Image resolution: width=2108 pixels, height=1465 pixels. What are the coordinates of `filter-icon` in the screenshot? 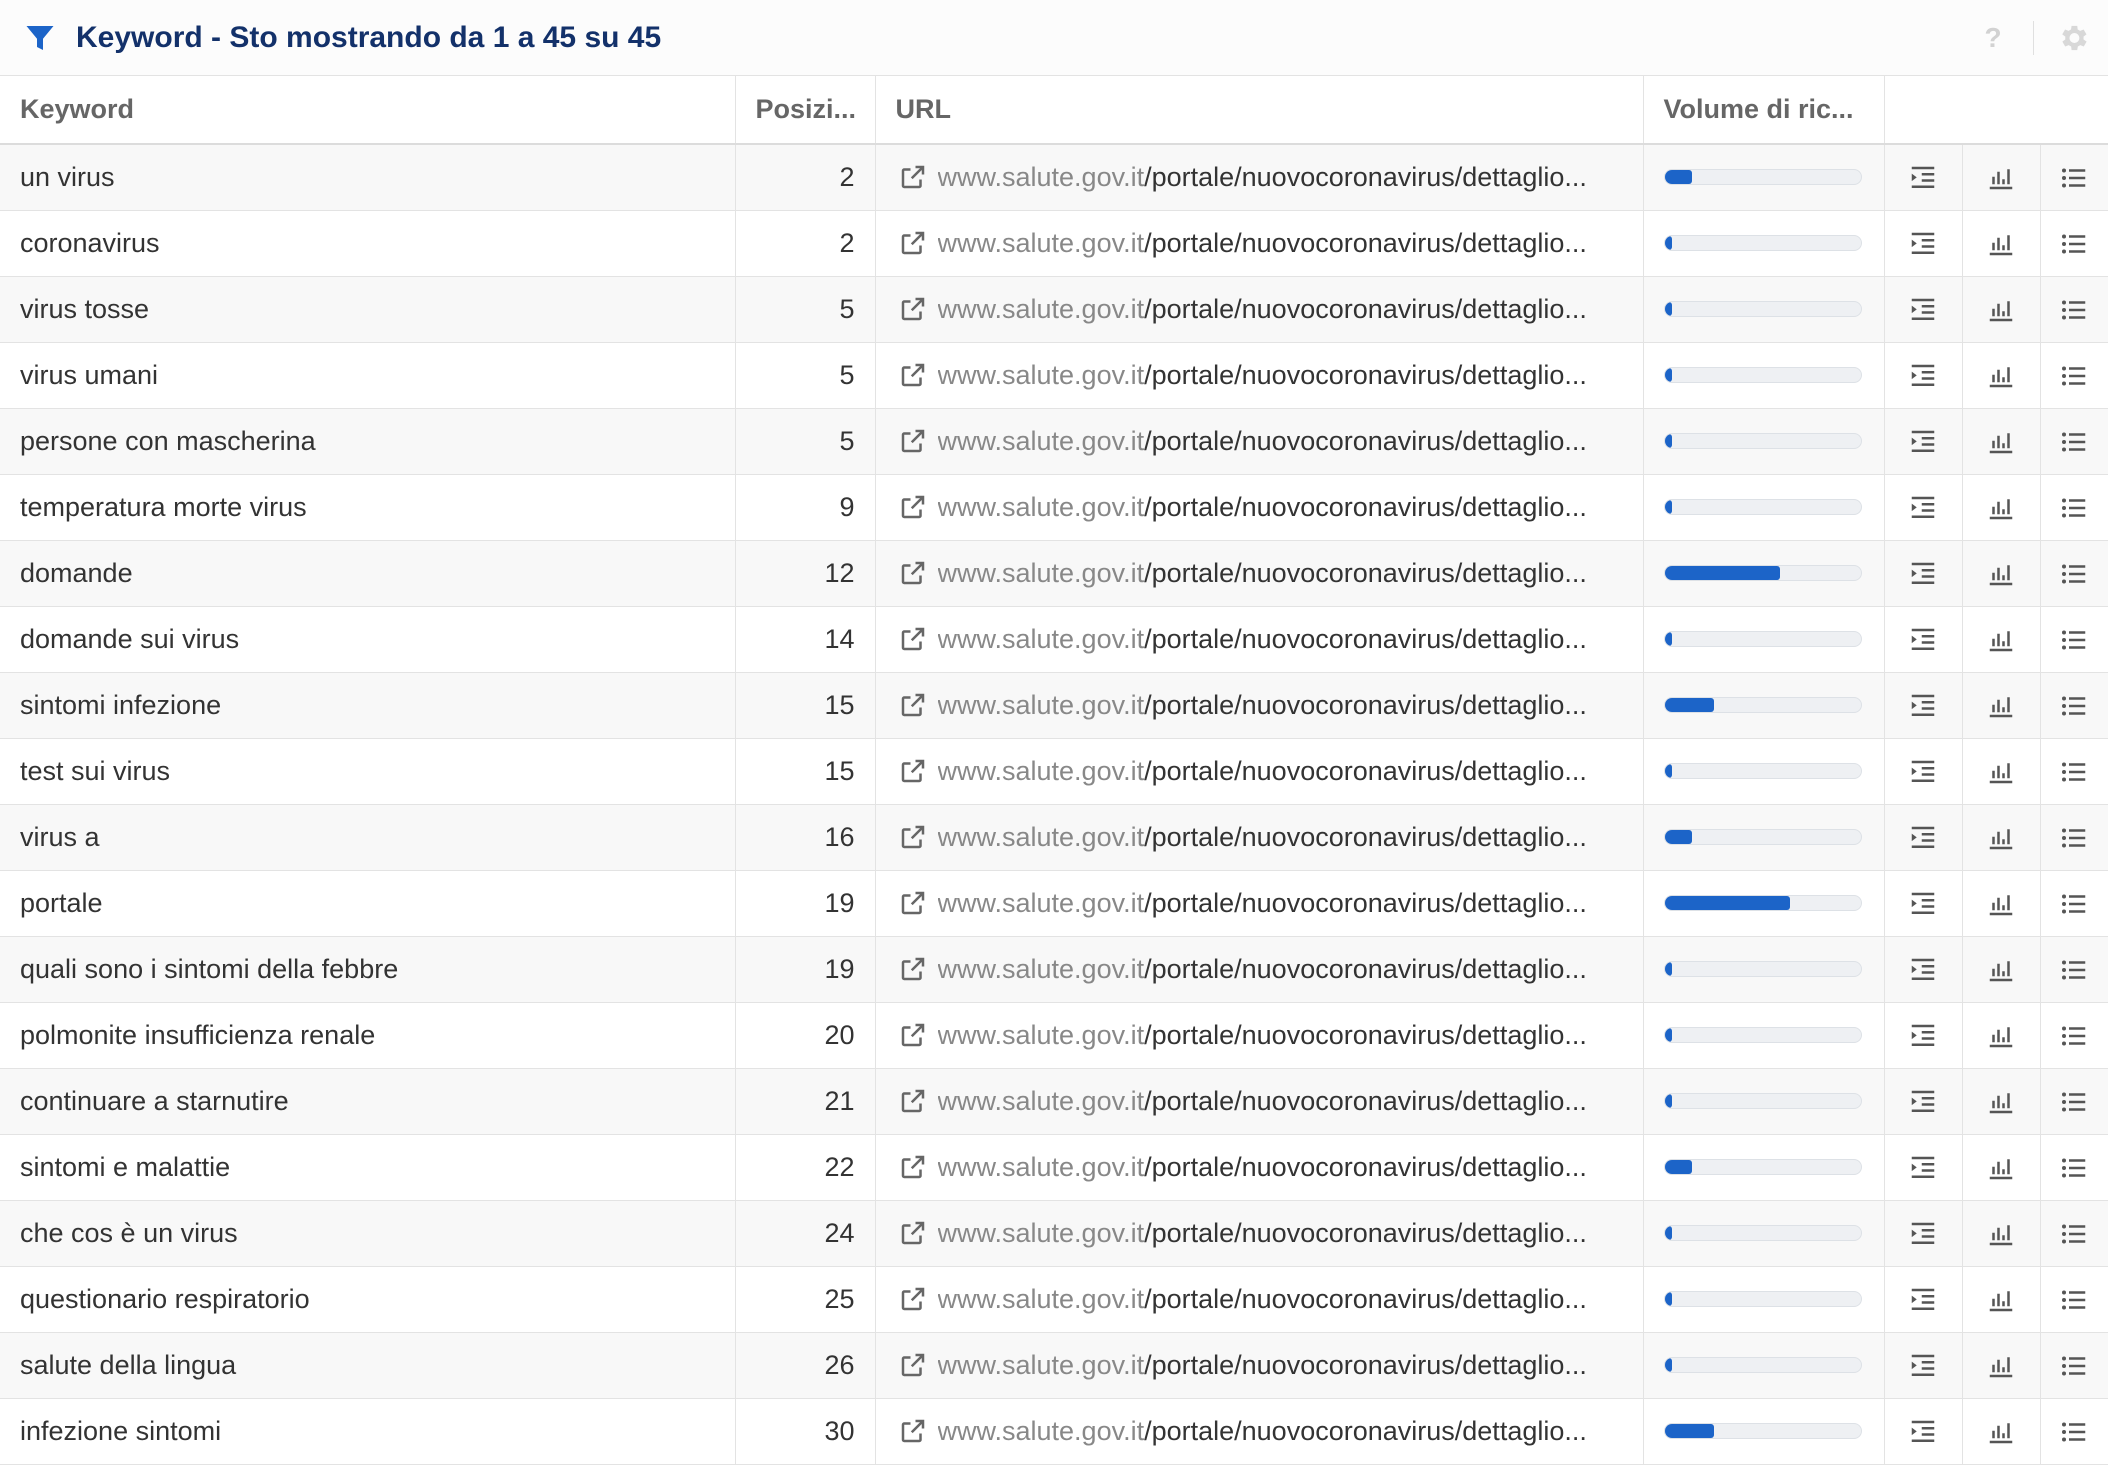 It's located at (40, 38).